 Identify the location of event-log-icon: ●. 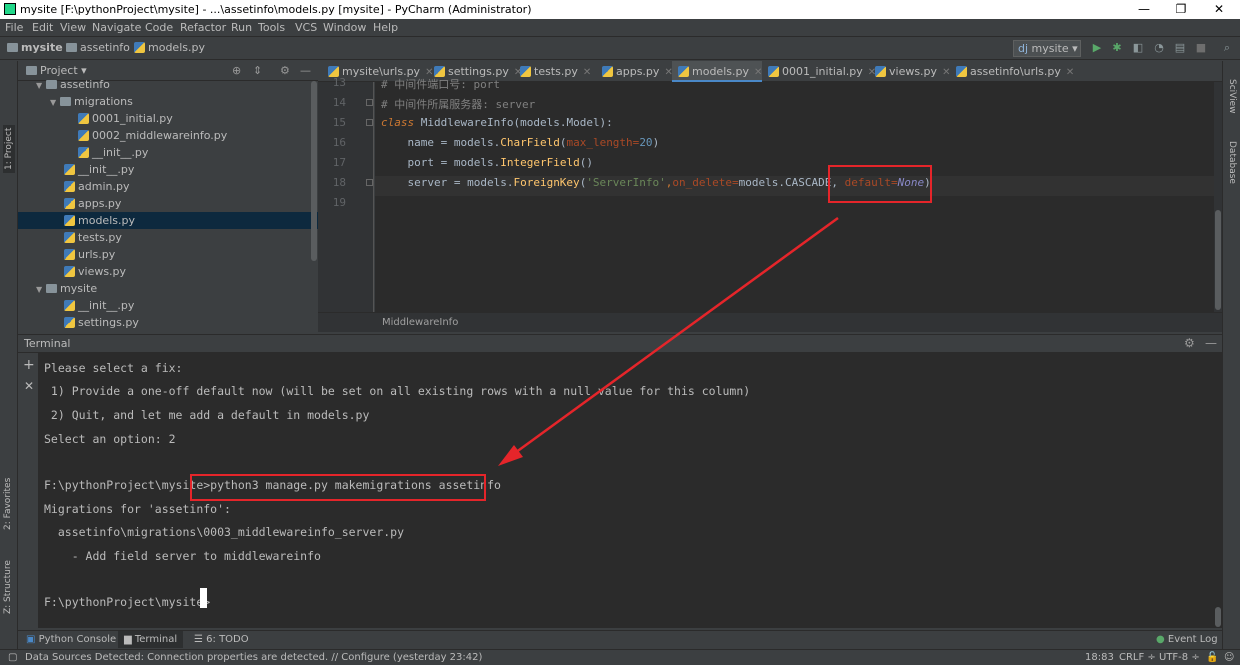
(1162, 639).